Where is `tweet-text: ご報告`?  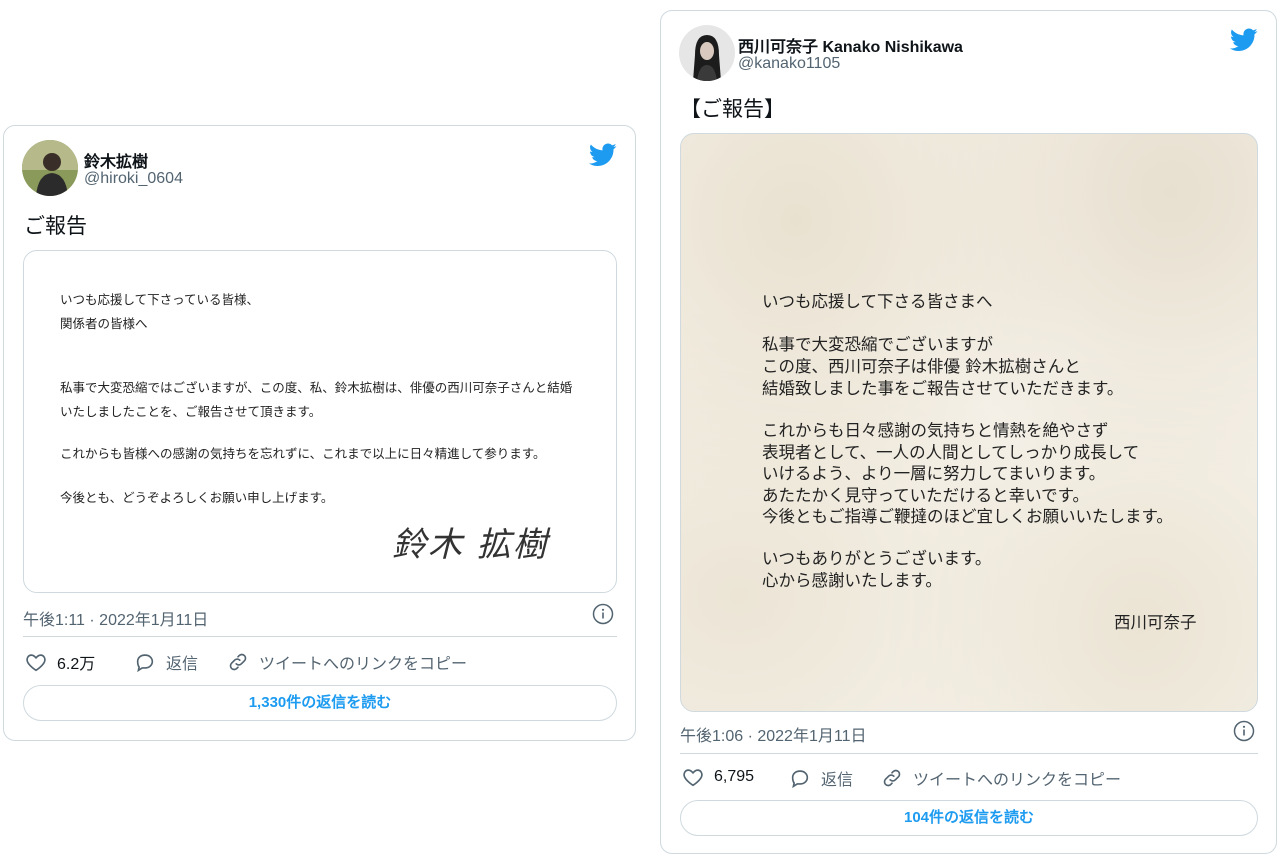 tweet-text: ご報告 is located at coordinates (55, 226).